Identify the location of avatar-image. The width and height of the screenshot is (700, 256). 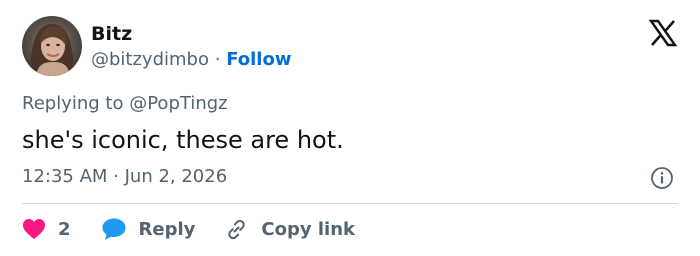
(52, 46).